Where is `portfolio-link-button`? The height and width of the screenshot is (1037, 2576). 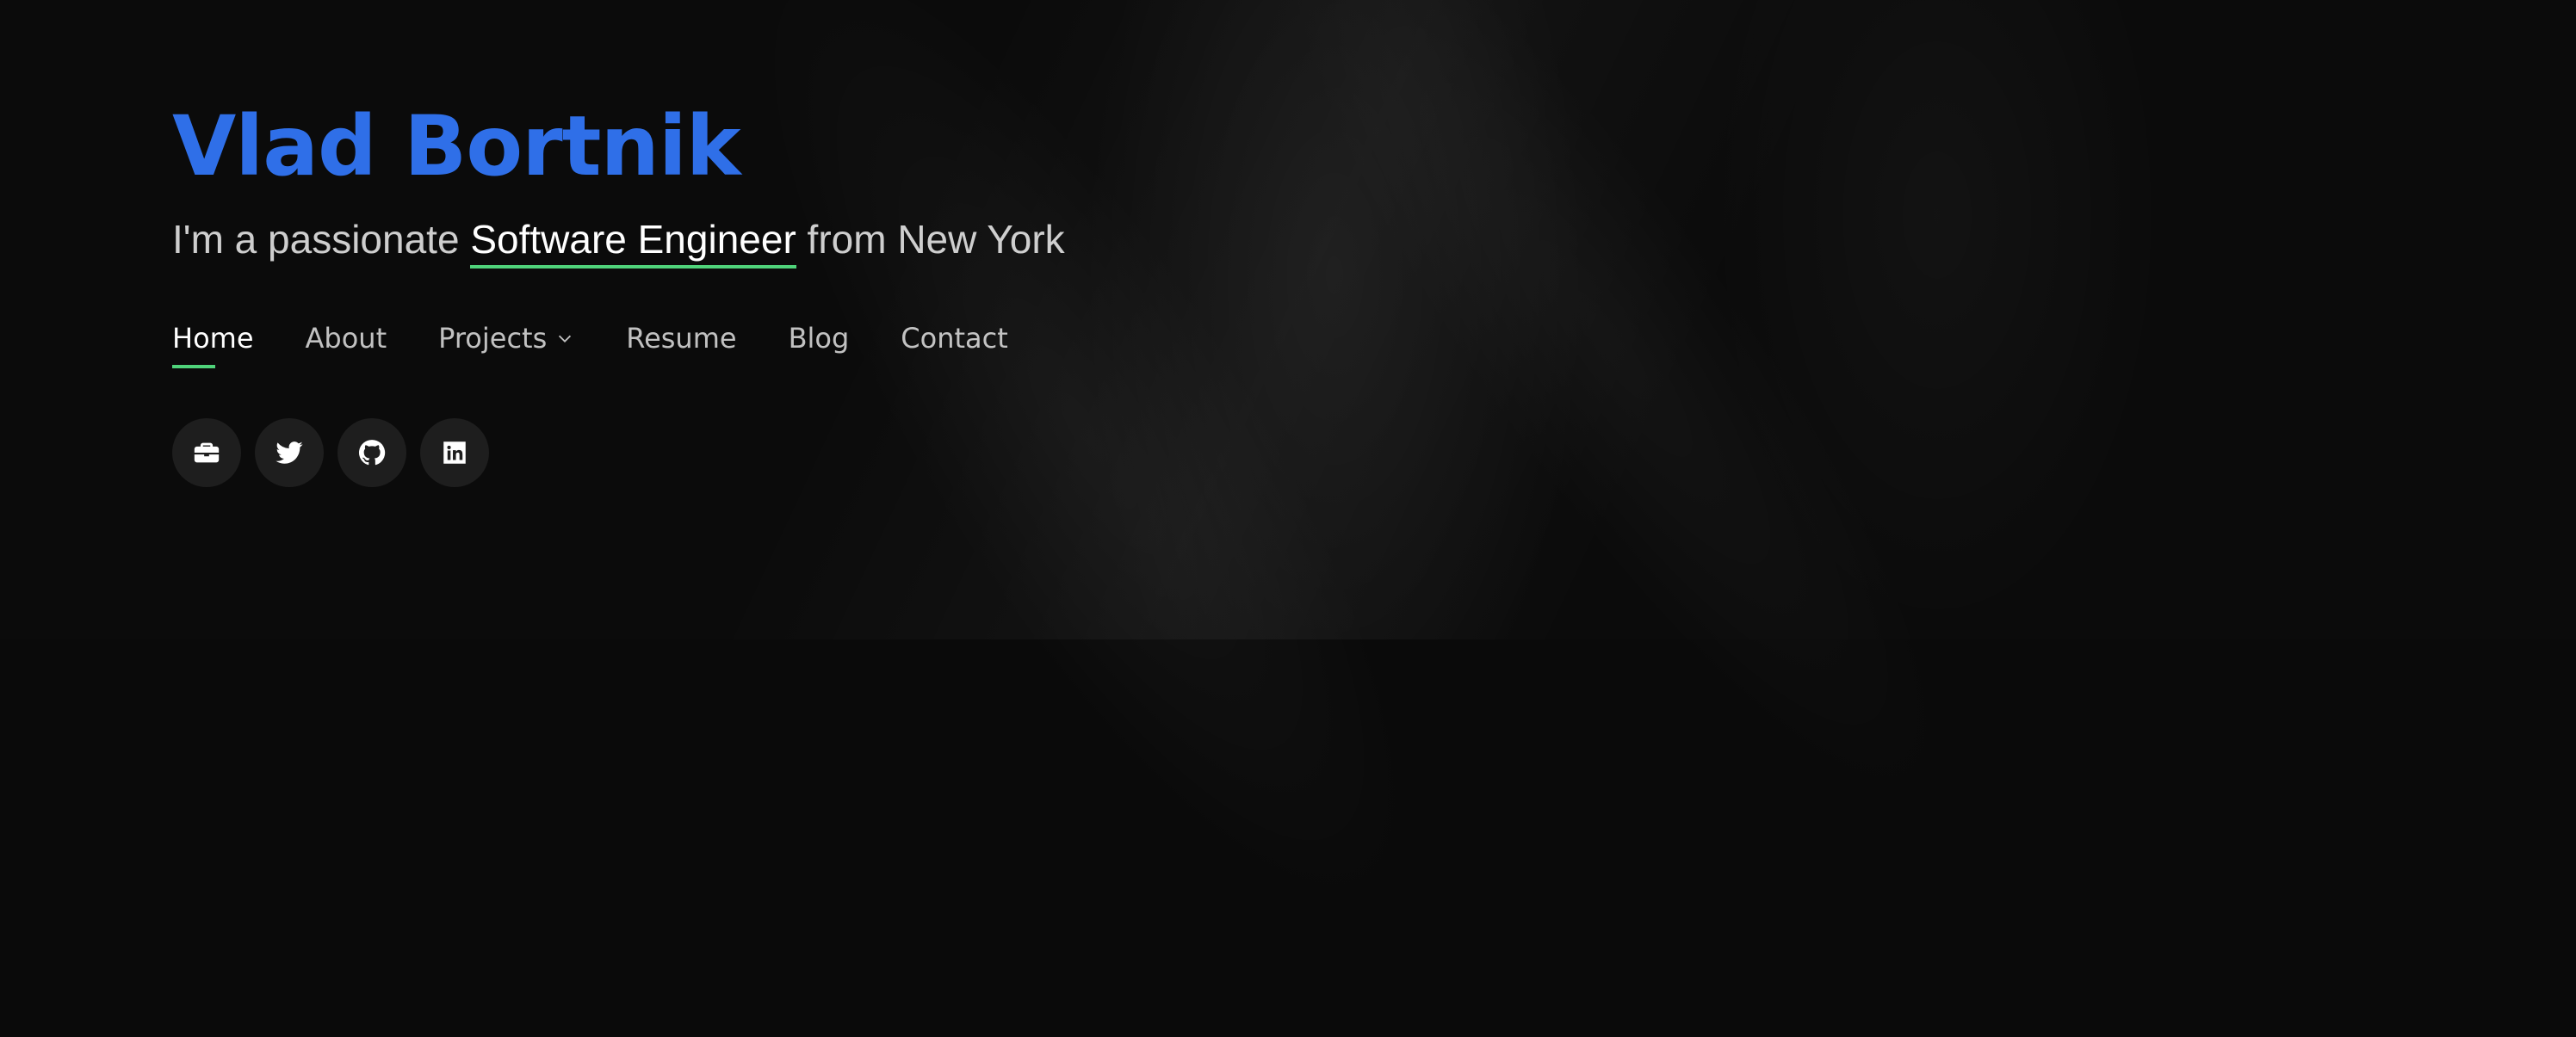 portfolio-link-button is located at coordinates (206, 452).